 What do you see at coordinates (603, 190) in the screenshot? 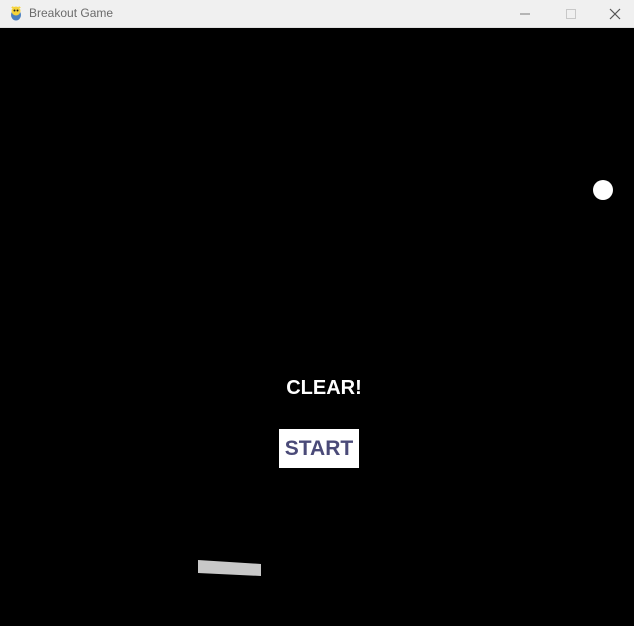
I see `ball` at bounding box center [603, 190].